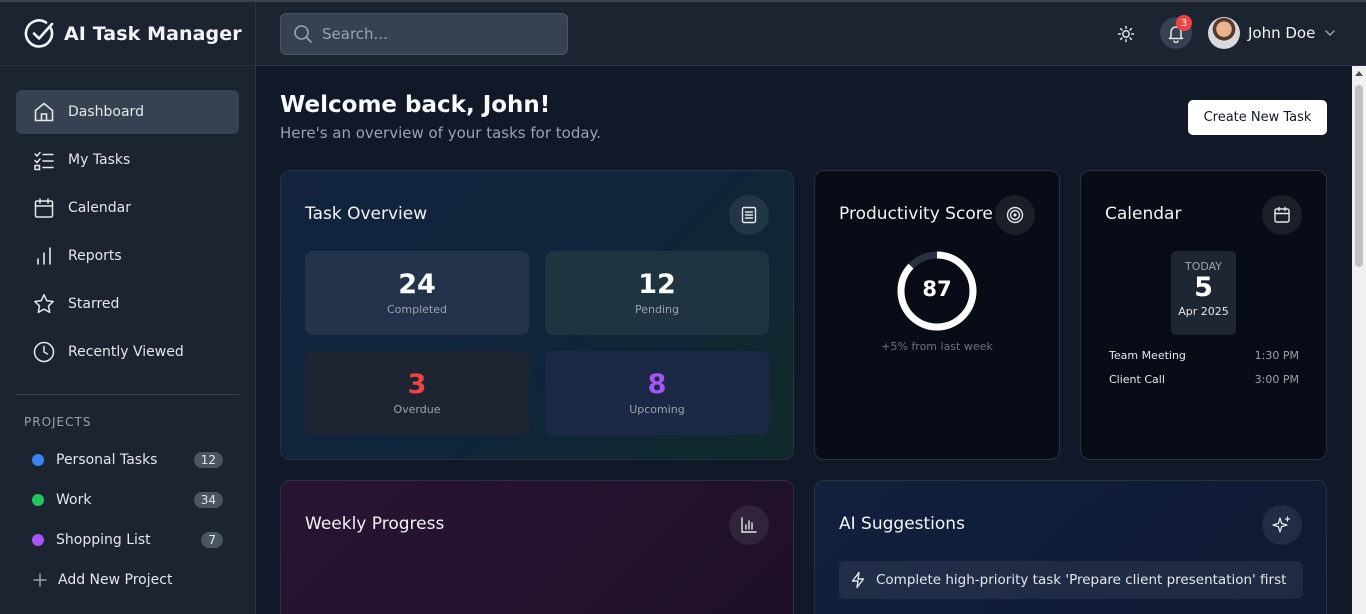  I want to click on sidebar-item-calendar: Calendar, so click(127, 208).